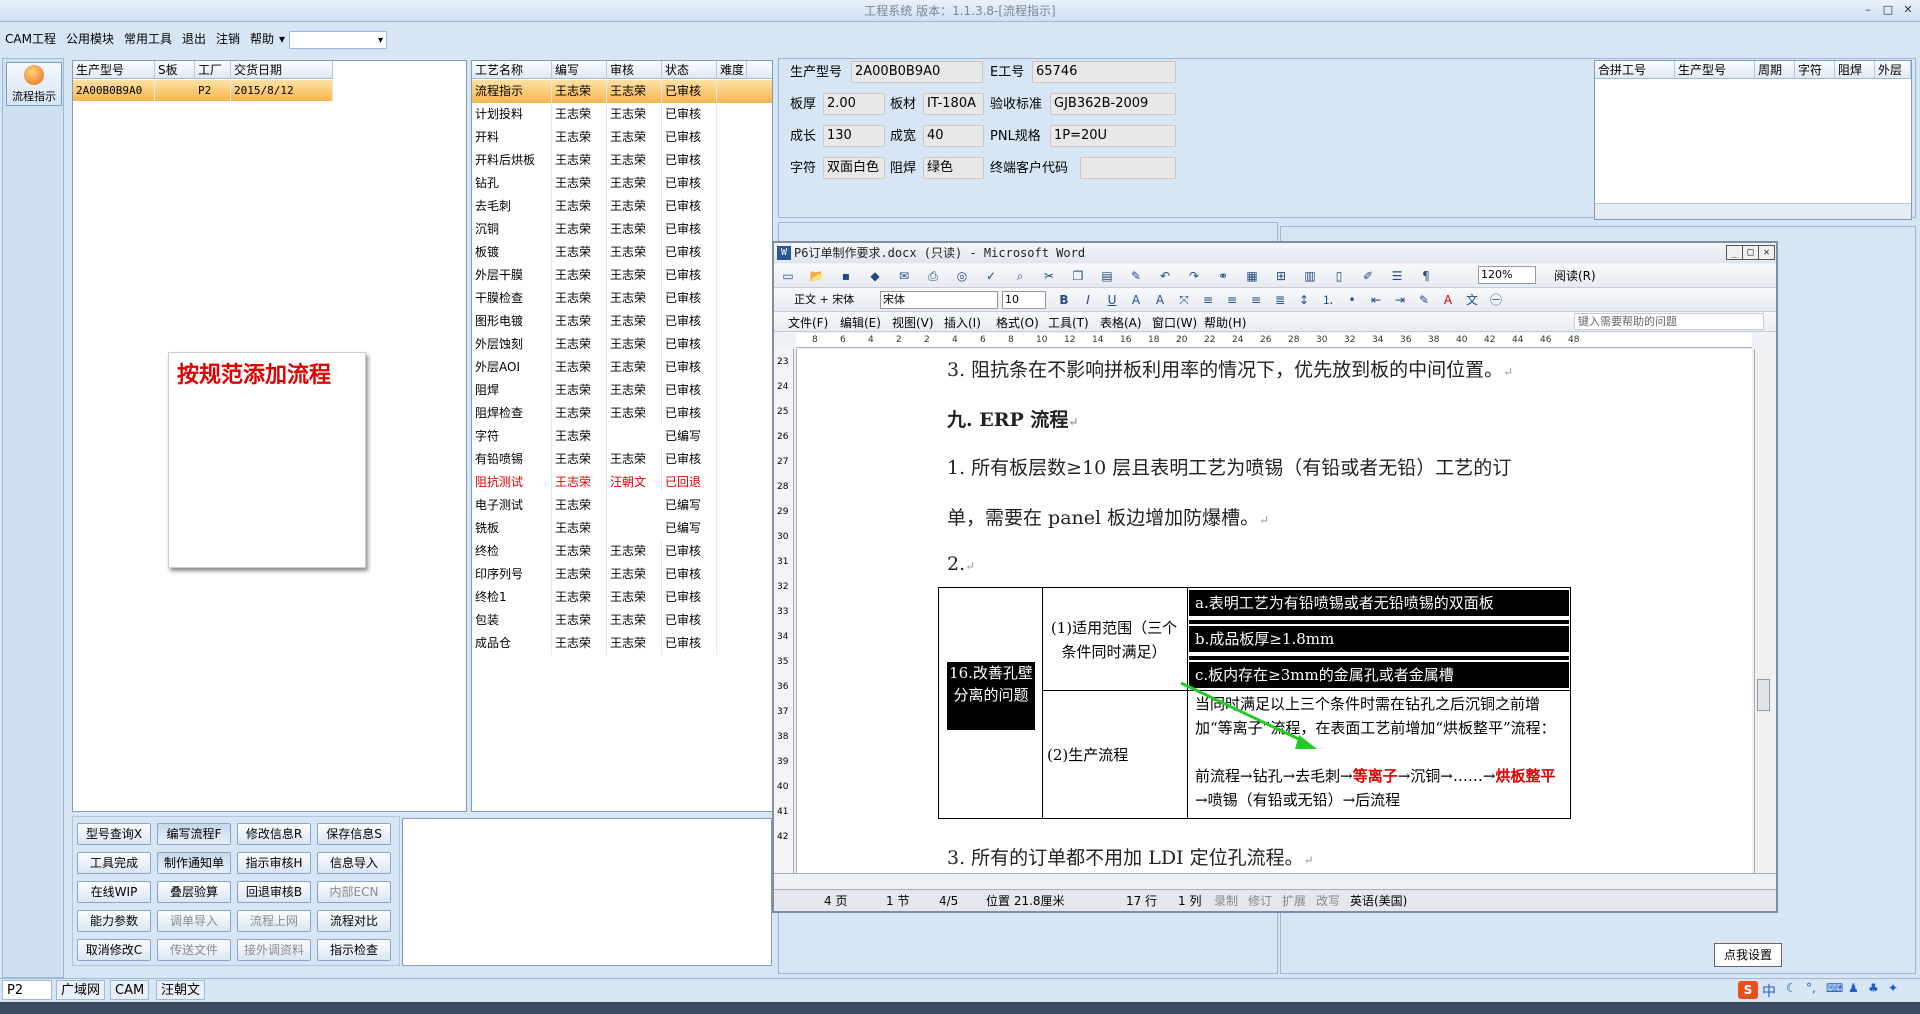 The image size is (1920, 1014). What do you see at coordinates (622, 574) in the screenshot?
I see `process-row: 印序列号 王志荣 王志荣 已审核` at bounding box center [622, 574].